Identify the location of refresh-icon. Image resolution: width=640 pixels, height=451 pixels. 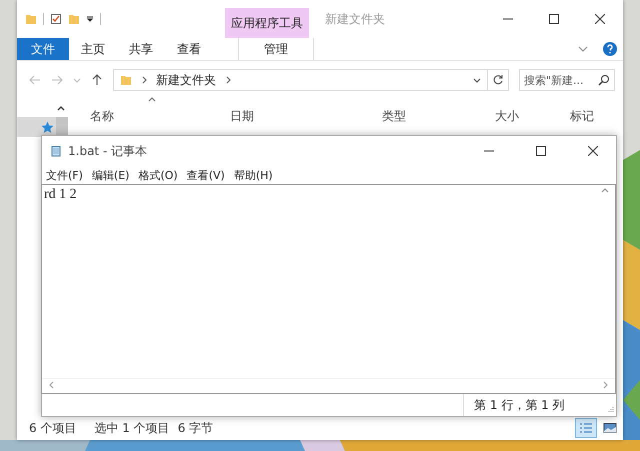
(498, 80).